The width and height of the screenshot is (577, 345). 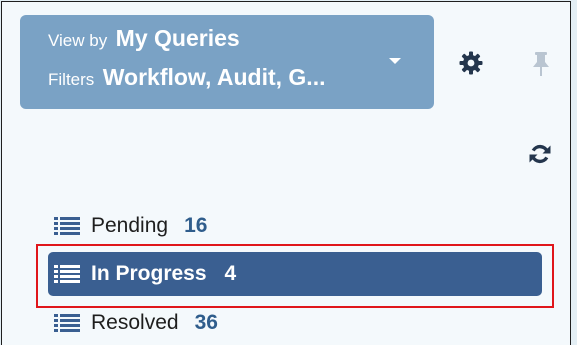 What do you see at coordinates (230, 273) in the screenshot?
I see `queue-item-count: 4` at bounding box center [230, 273].